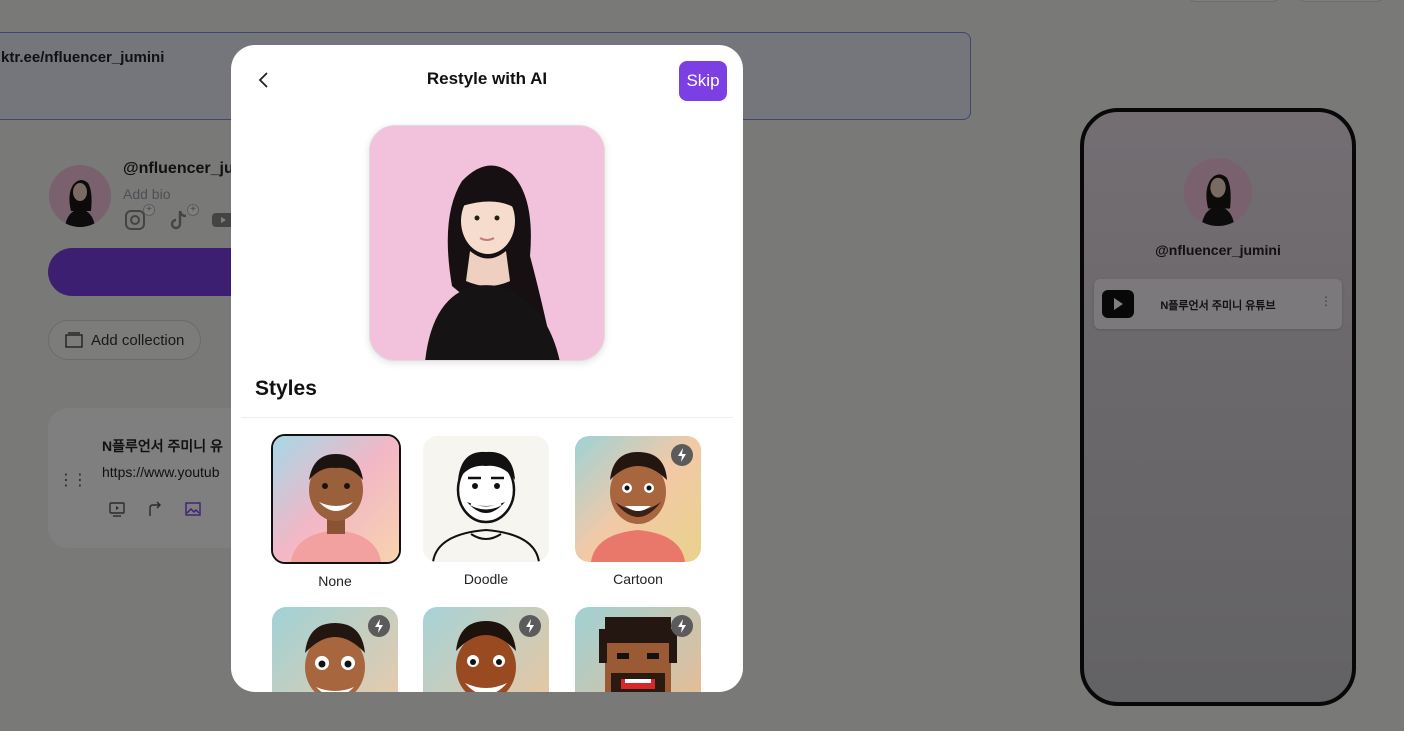  I want to click on style-option-none: None, so click(336, 511).